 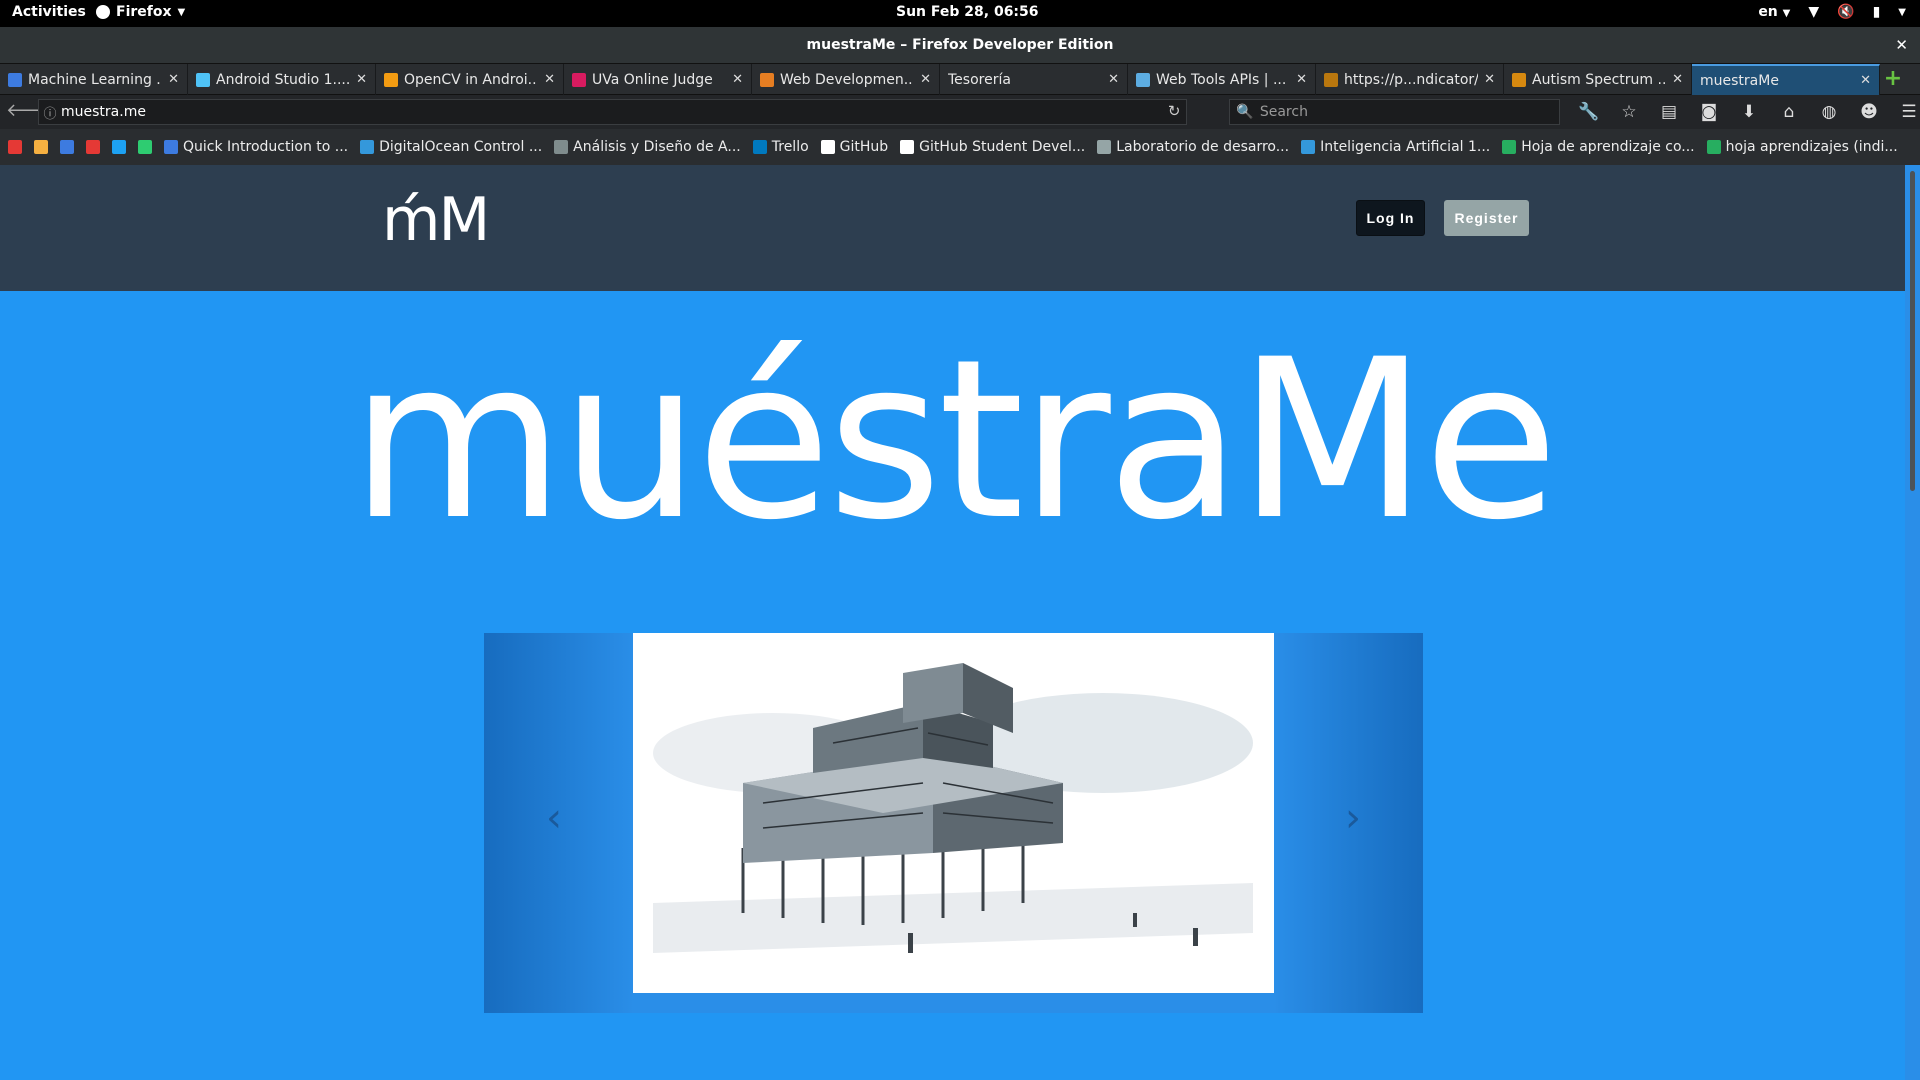 What do you see at coordinates (1912, 622) in the screenshot?
I see `page-scrollbar` at bounding box center [1912, 622].